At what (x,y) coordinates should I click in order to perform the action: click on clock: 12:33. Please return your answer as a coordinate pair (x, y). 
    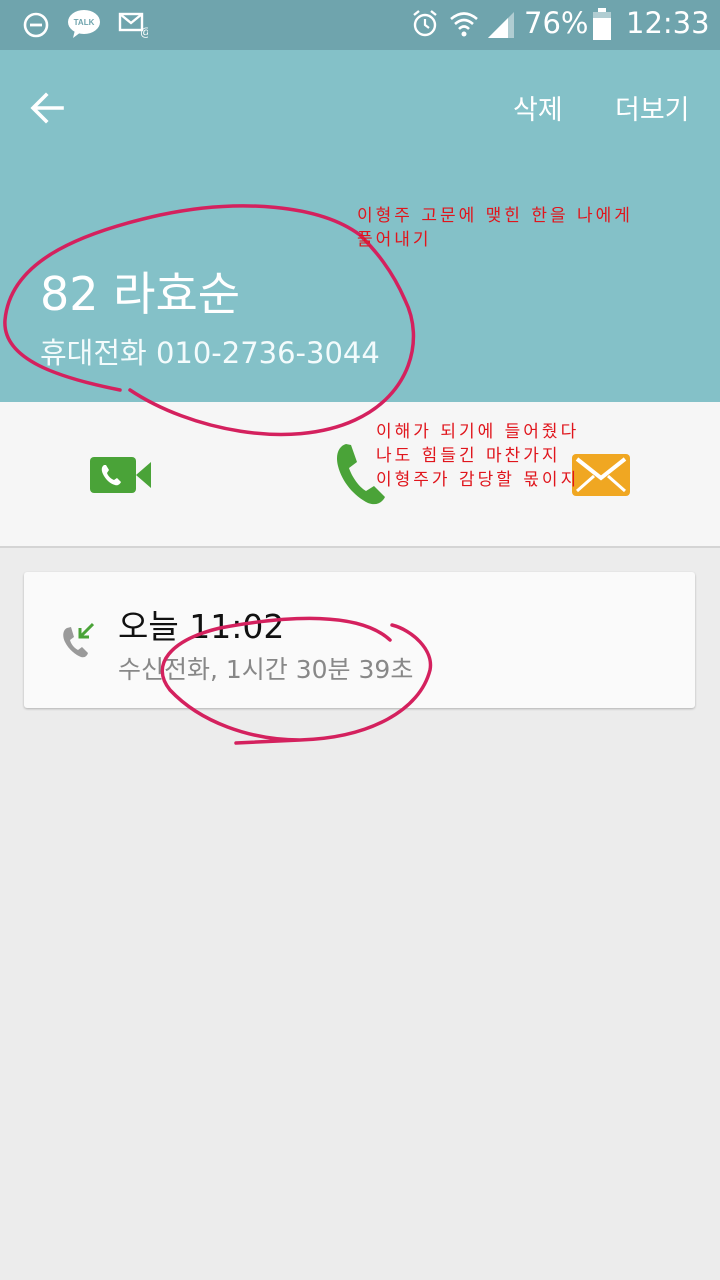
    Looking at the image, I should click on (668, 23).